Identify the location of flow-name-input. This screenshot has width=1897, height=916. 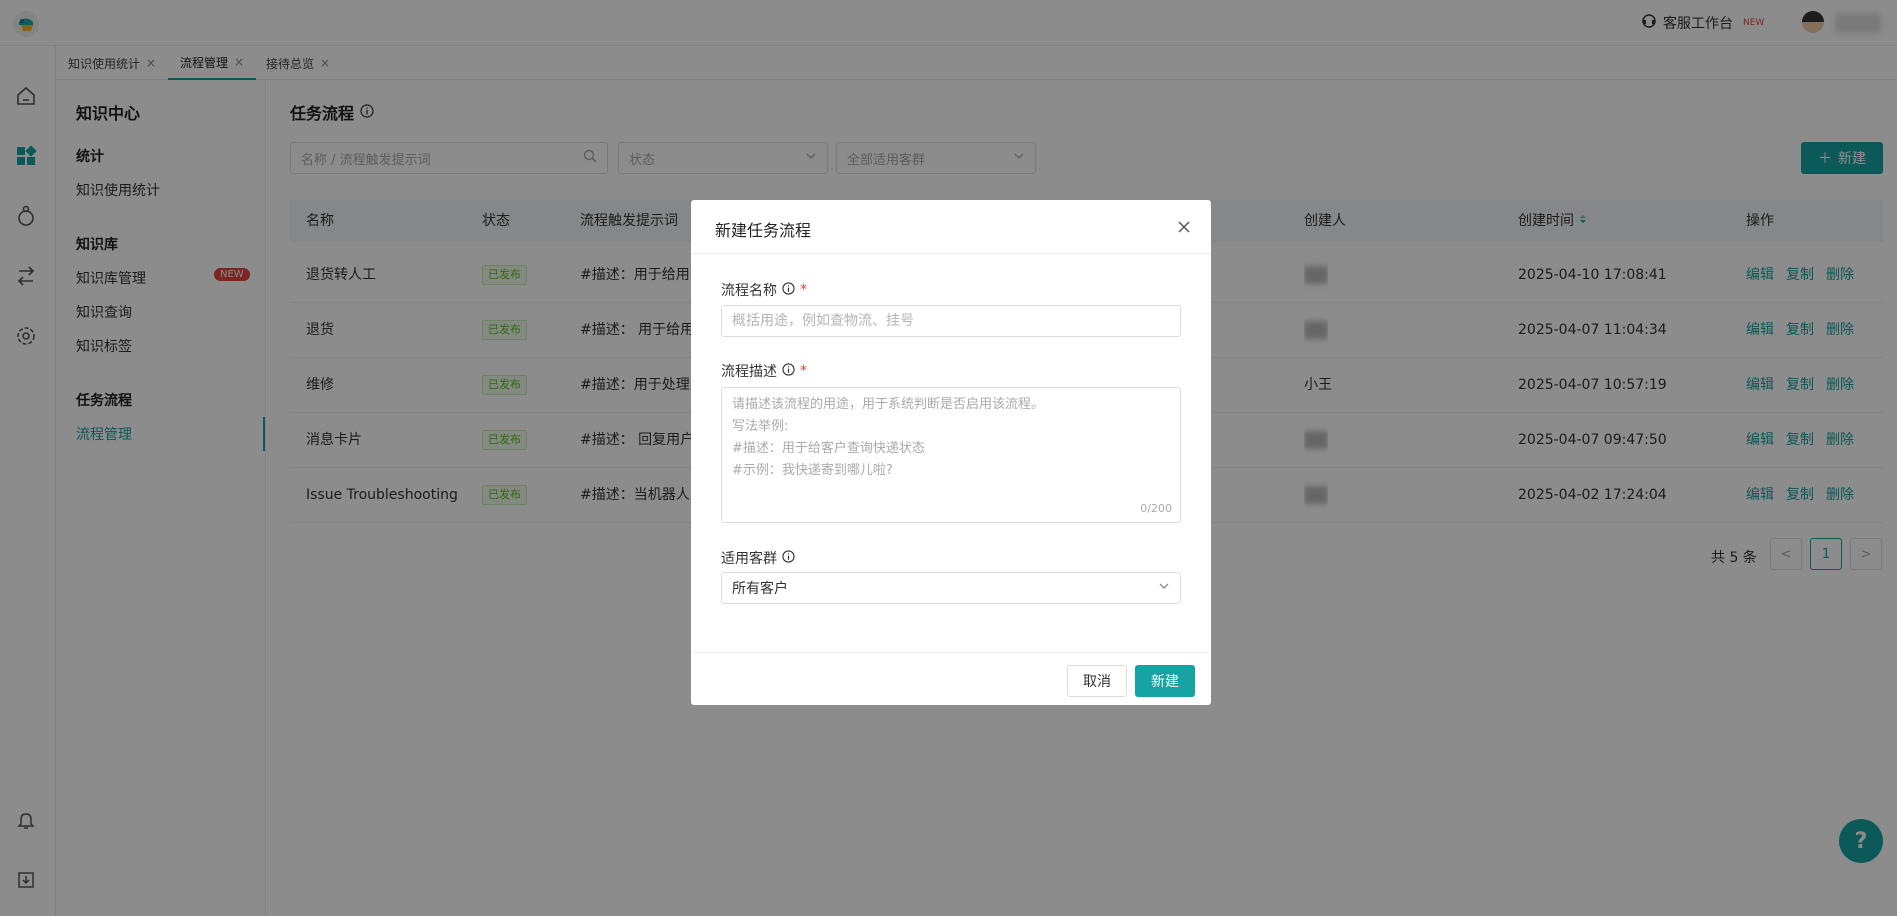
(951, 321).